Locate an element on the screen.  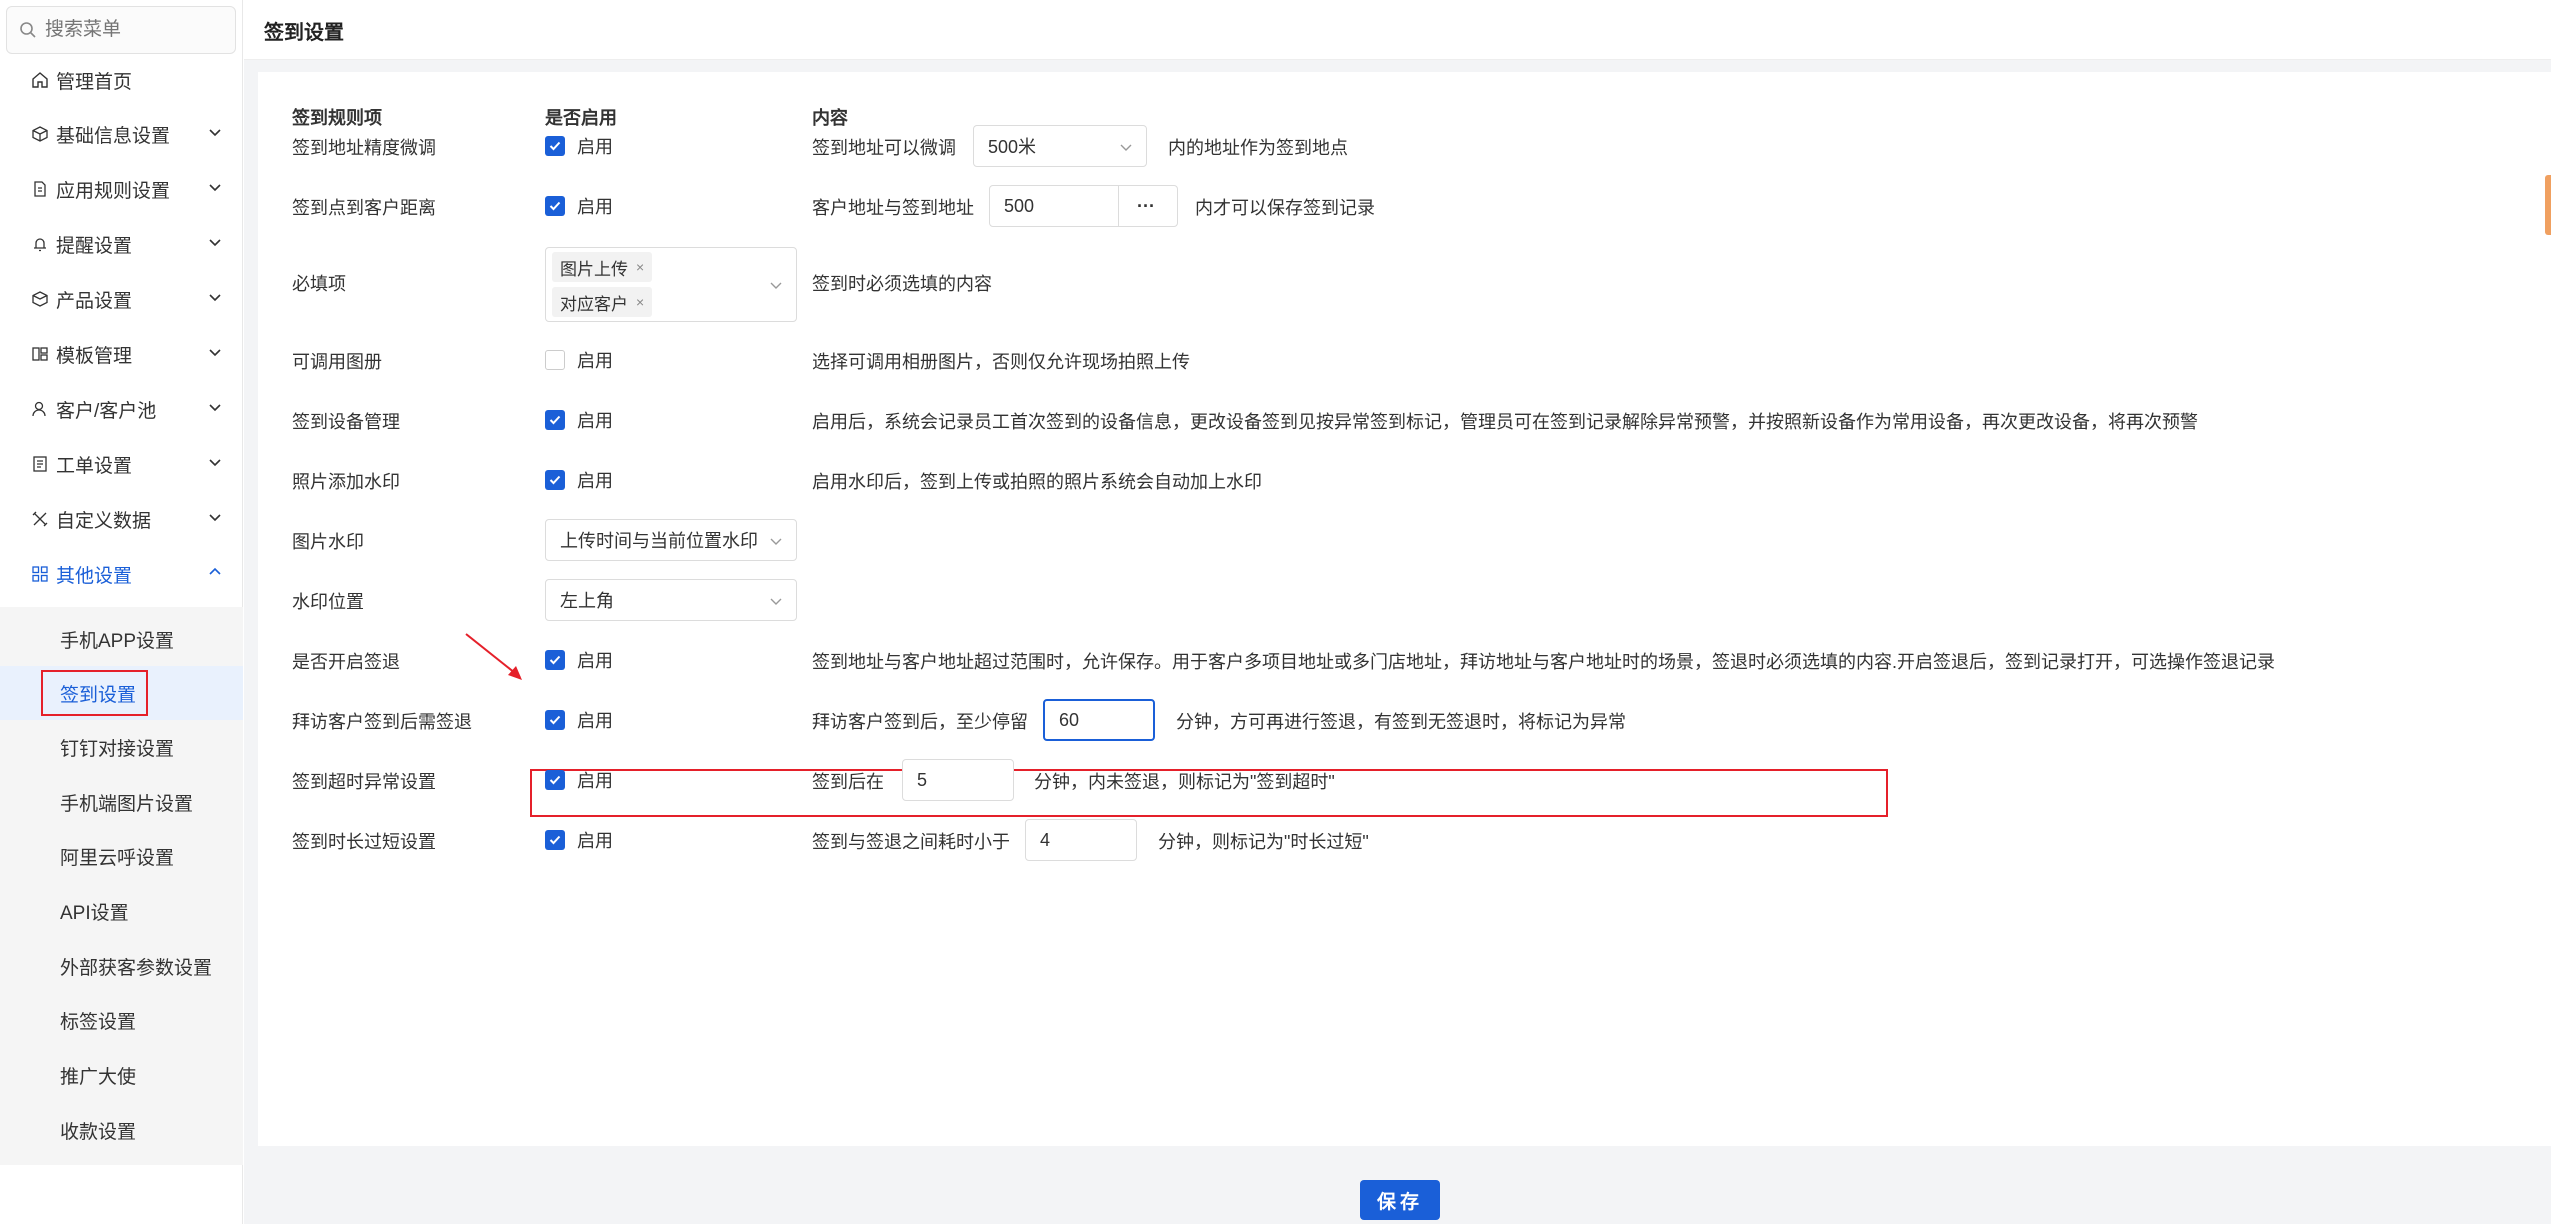
sidebar-item-custom-data: 自定义数据 is located at coordinates (121, 519).